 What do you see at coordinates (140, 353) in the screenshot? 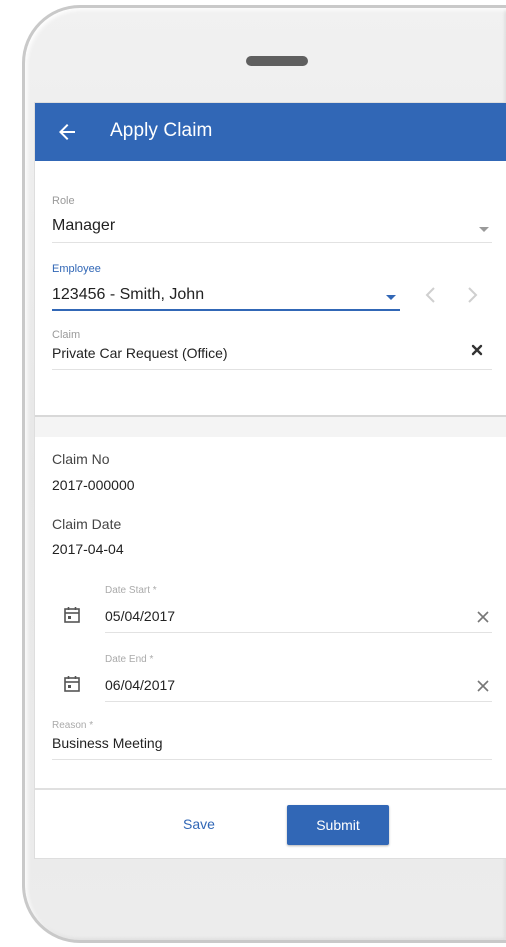
I see `claim-select: Private Car Request (Office)` at bounding box center [140, 353].